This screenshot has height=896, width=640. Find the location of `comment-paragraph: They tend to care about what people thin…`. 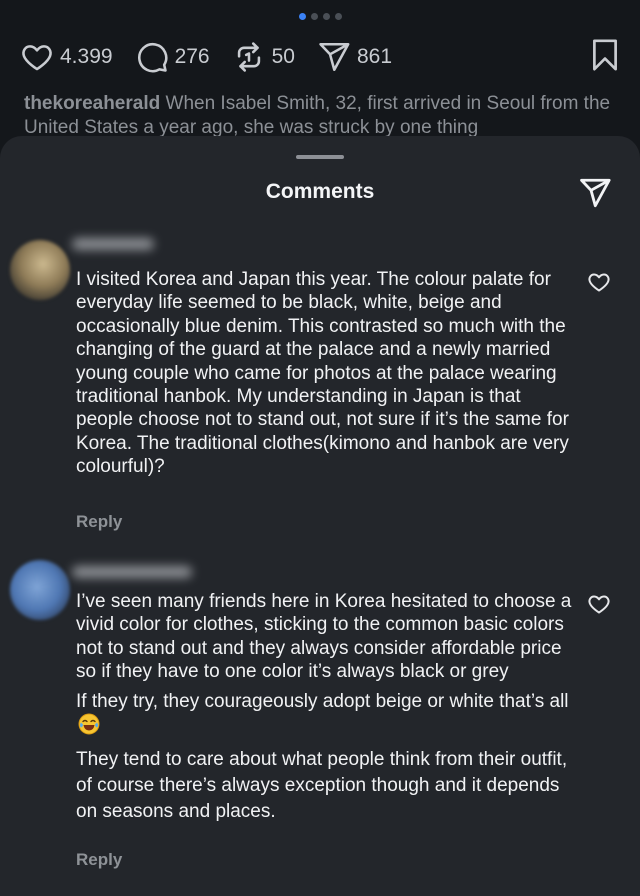

comment-paragraph: They tend to care about what people thin… is located at coordinates (322, 786).